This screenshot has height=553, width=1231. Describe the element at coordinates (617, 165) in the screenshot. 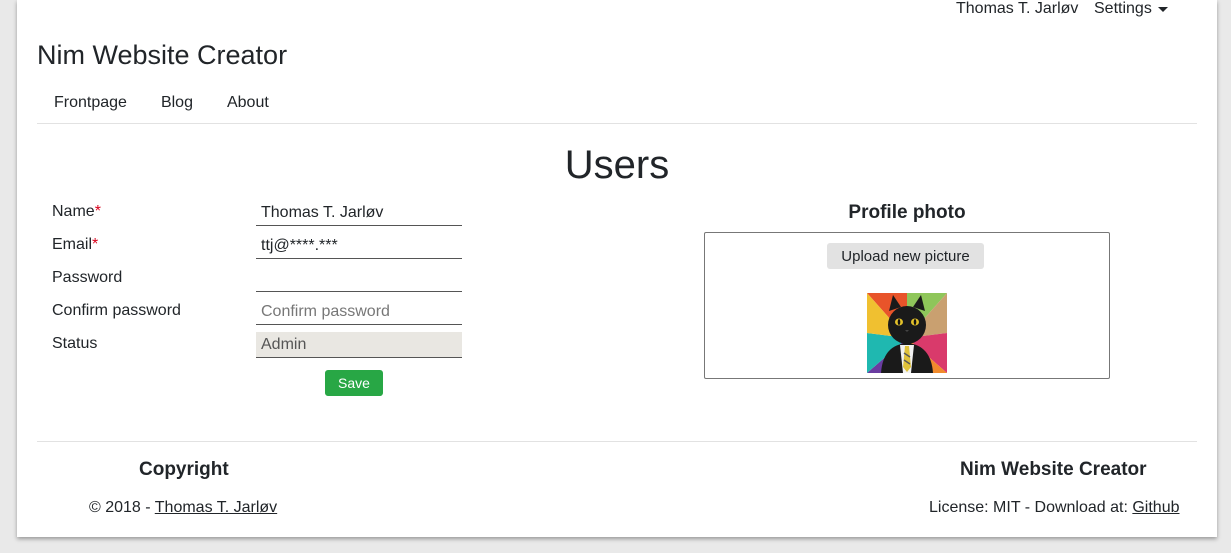

I see `page-title: Users` at that location.